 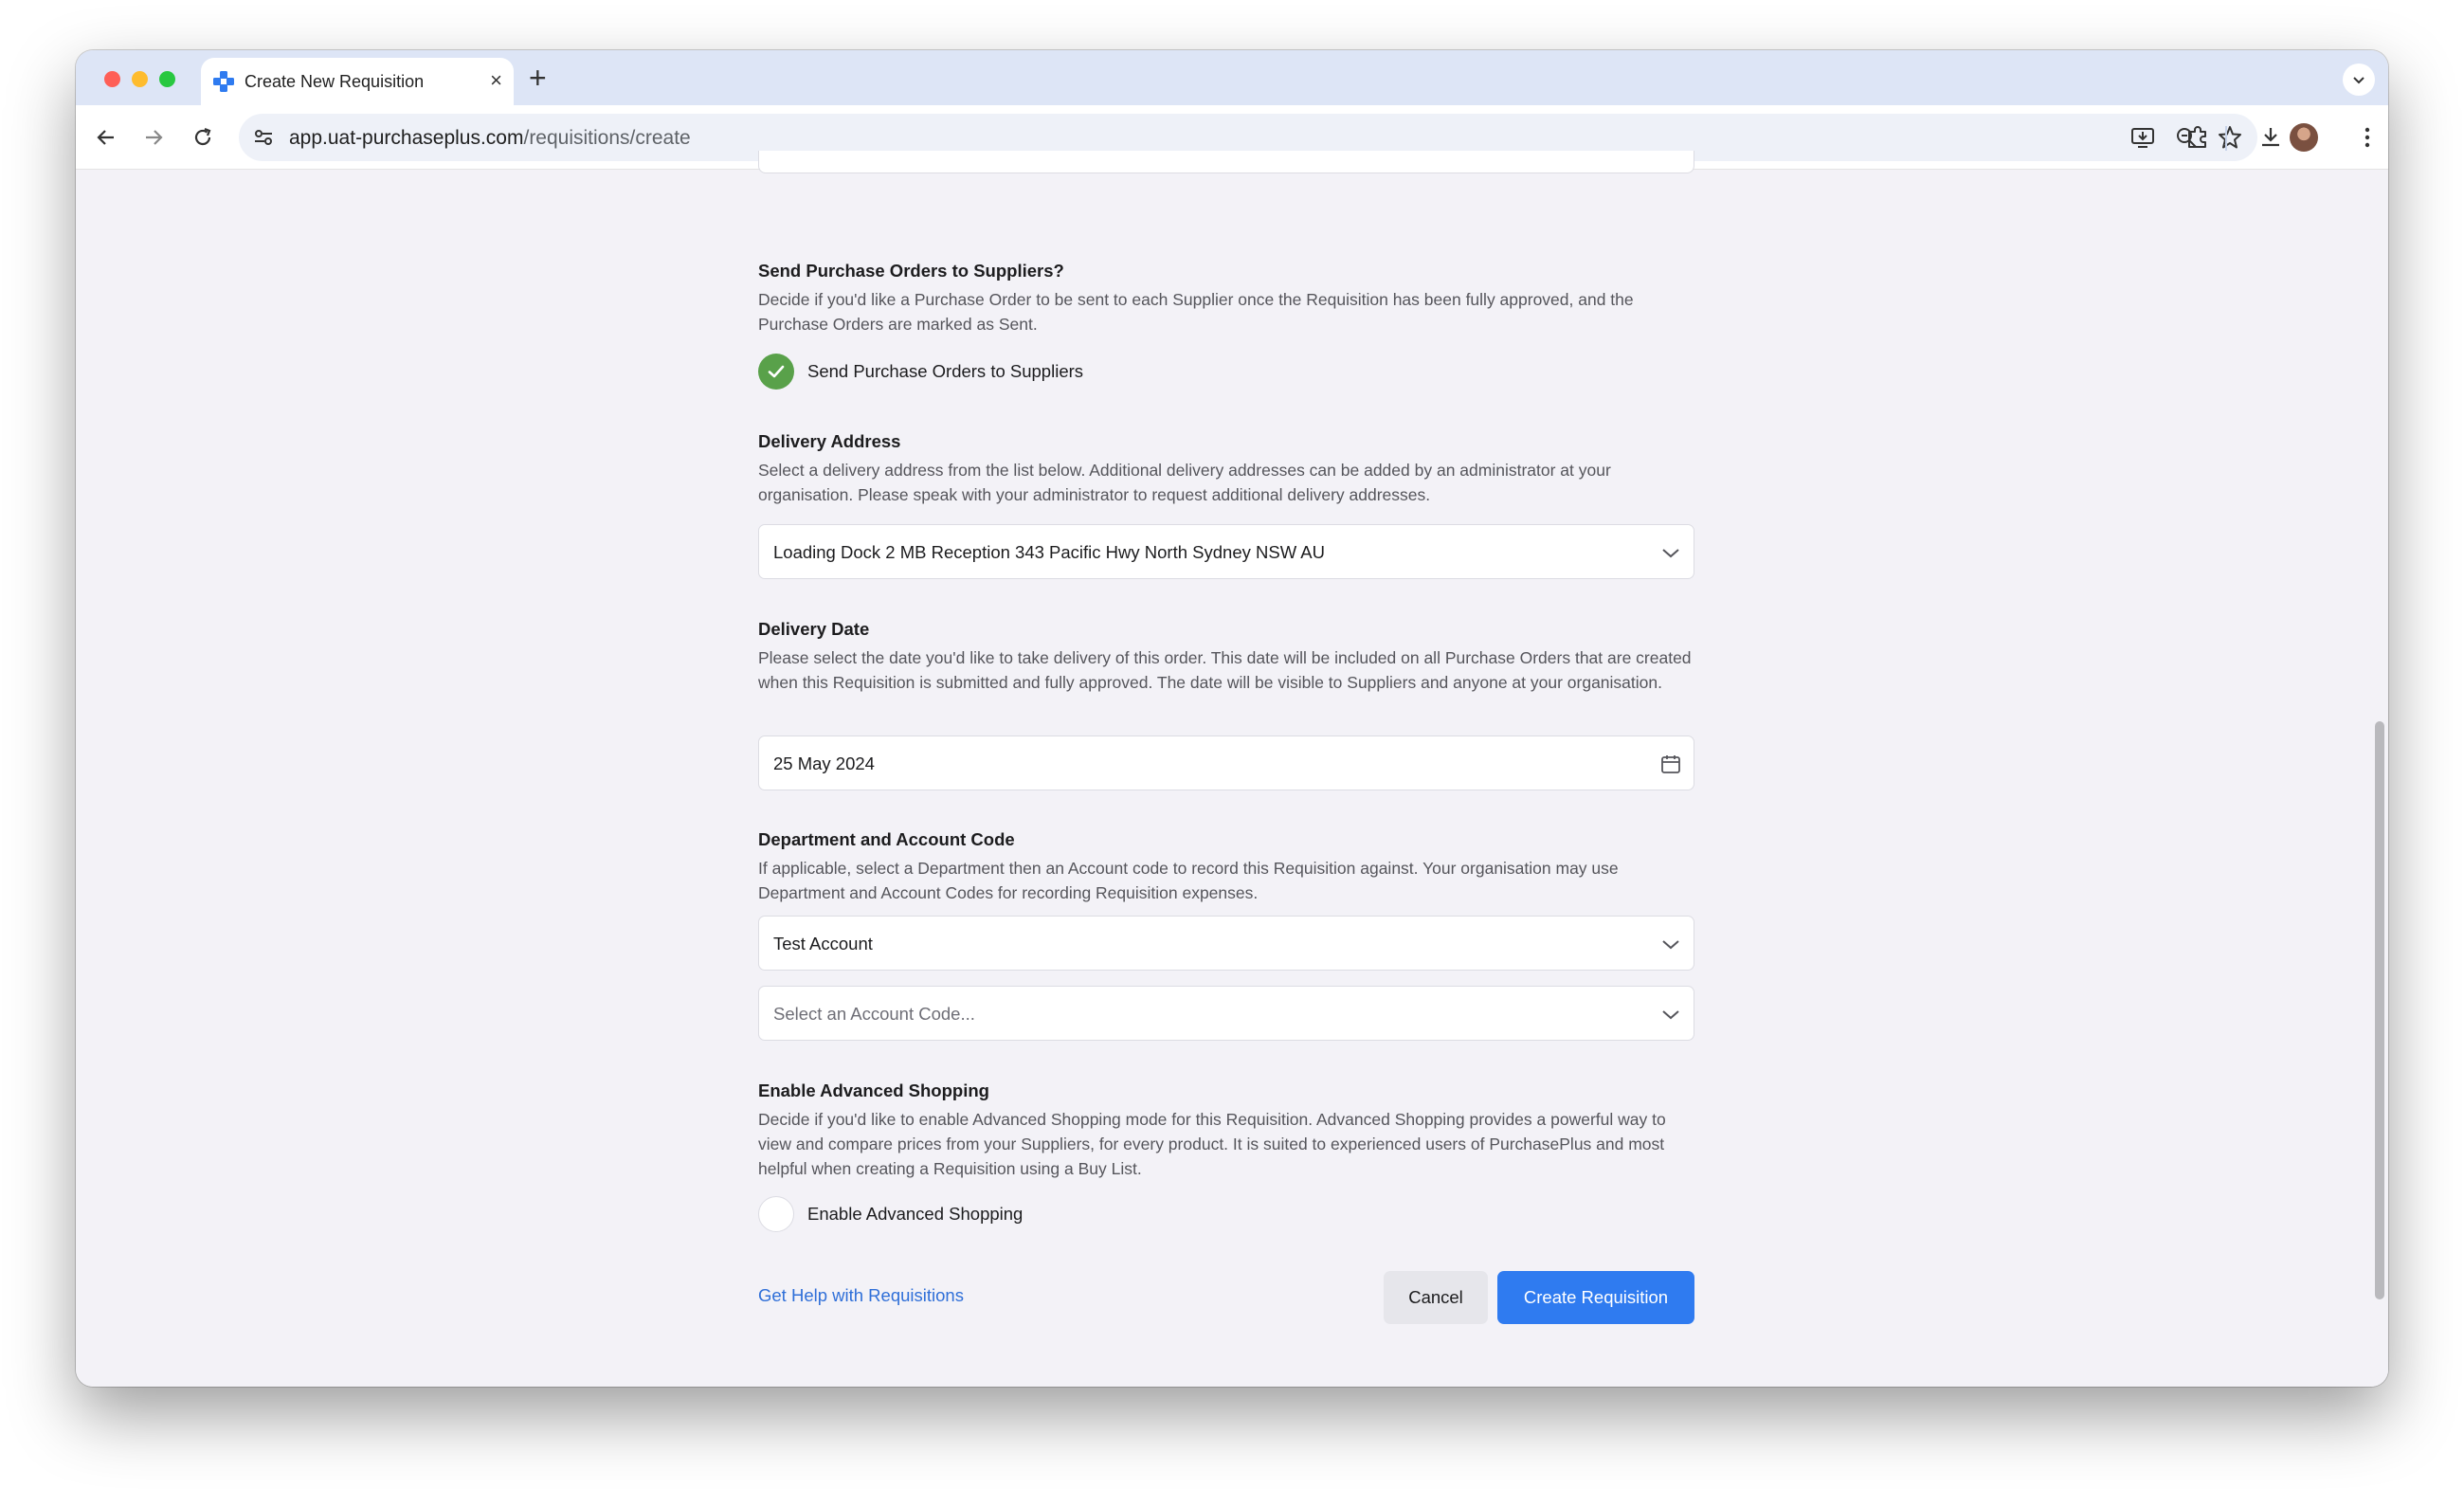 What do you see at coordinates (873, 1090) in the screenshot?
I see `advanced-shopping-title: Enable Advanced Shopping` at bounding box center [873, 1090].